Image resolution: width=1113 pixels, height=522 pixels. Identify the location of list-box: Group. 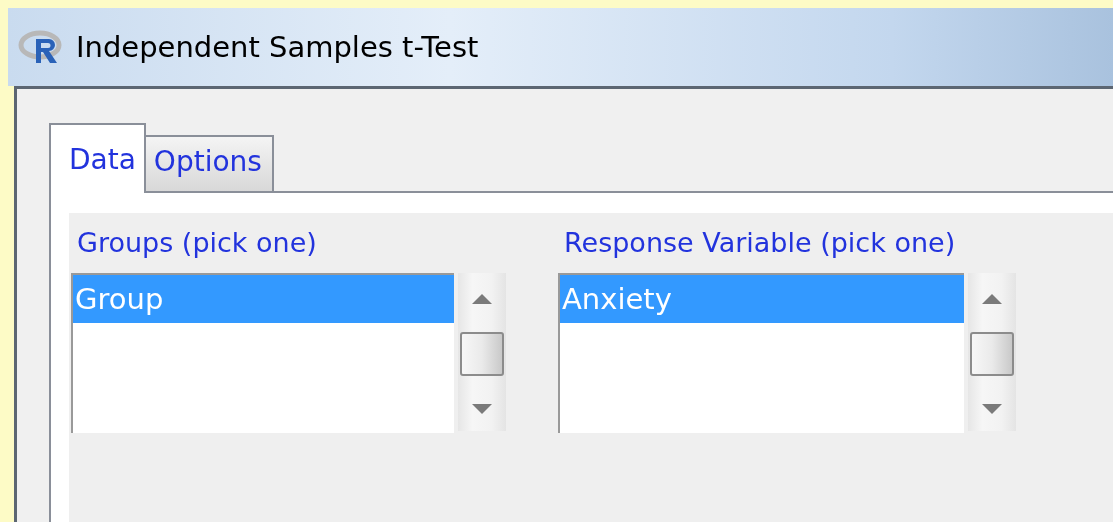
(262, 353).